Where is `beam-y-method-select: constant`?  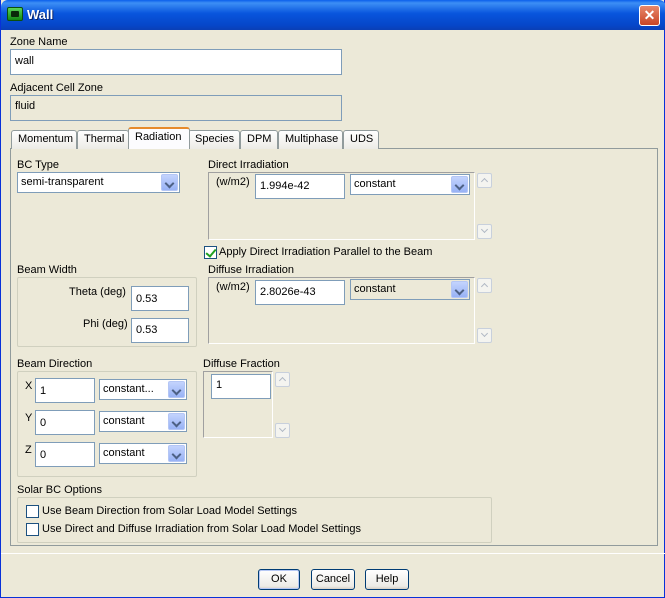 beam-y-method-select: constant is located at coordinates (143, 421).